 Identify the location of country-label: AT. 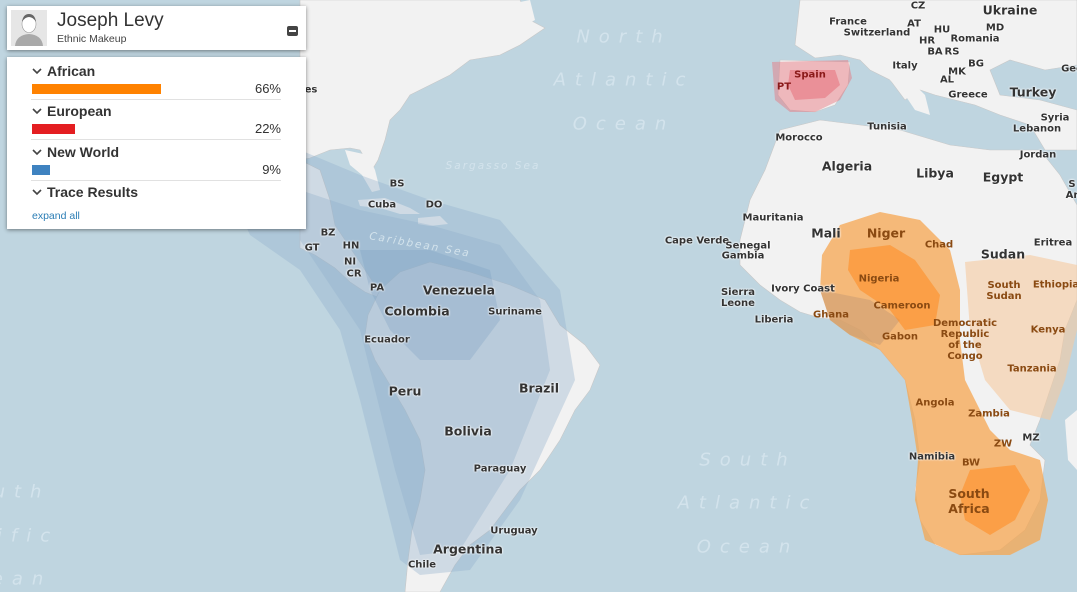
(914, 24).